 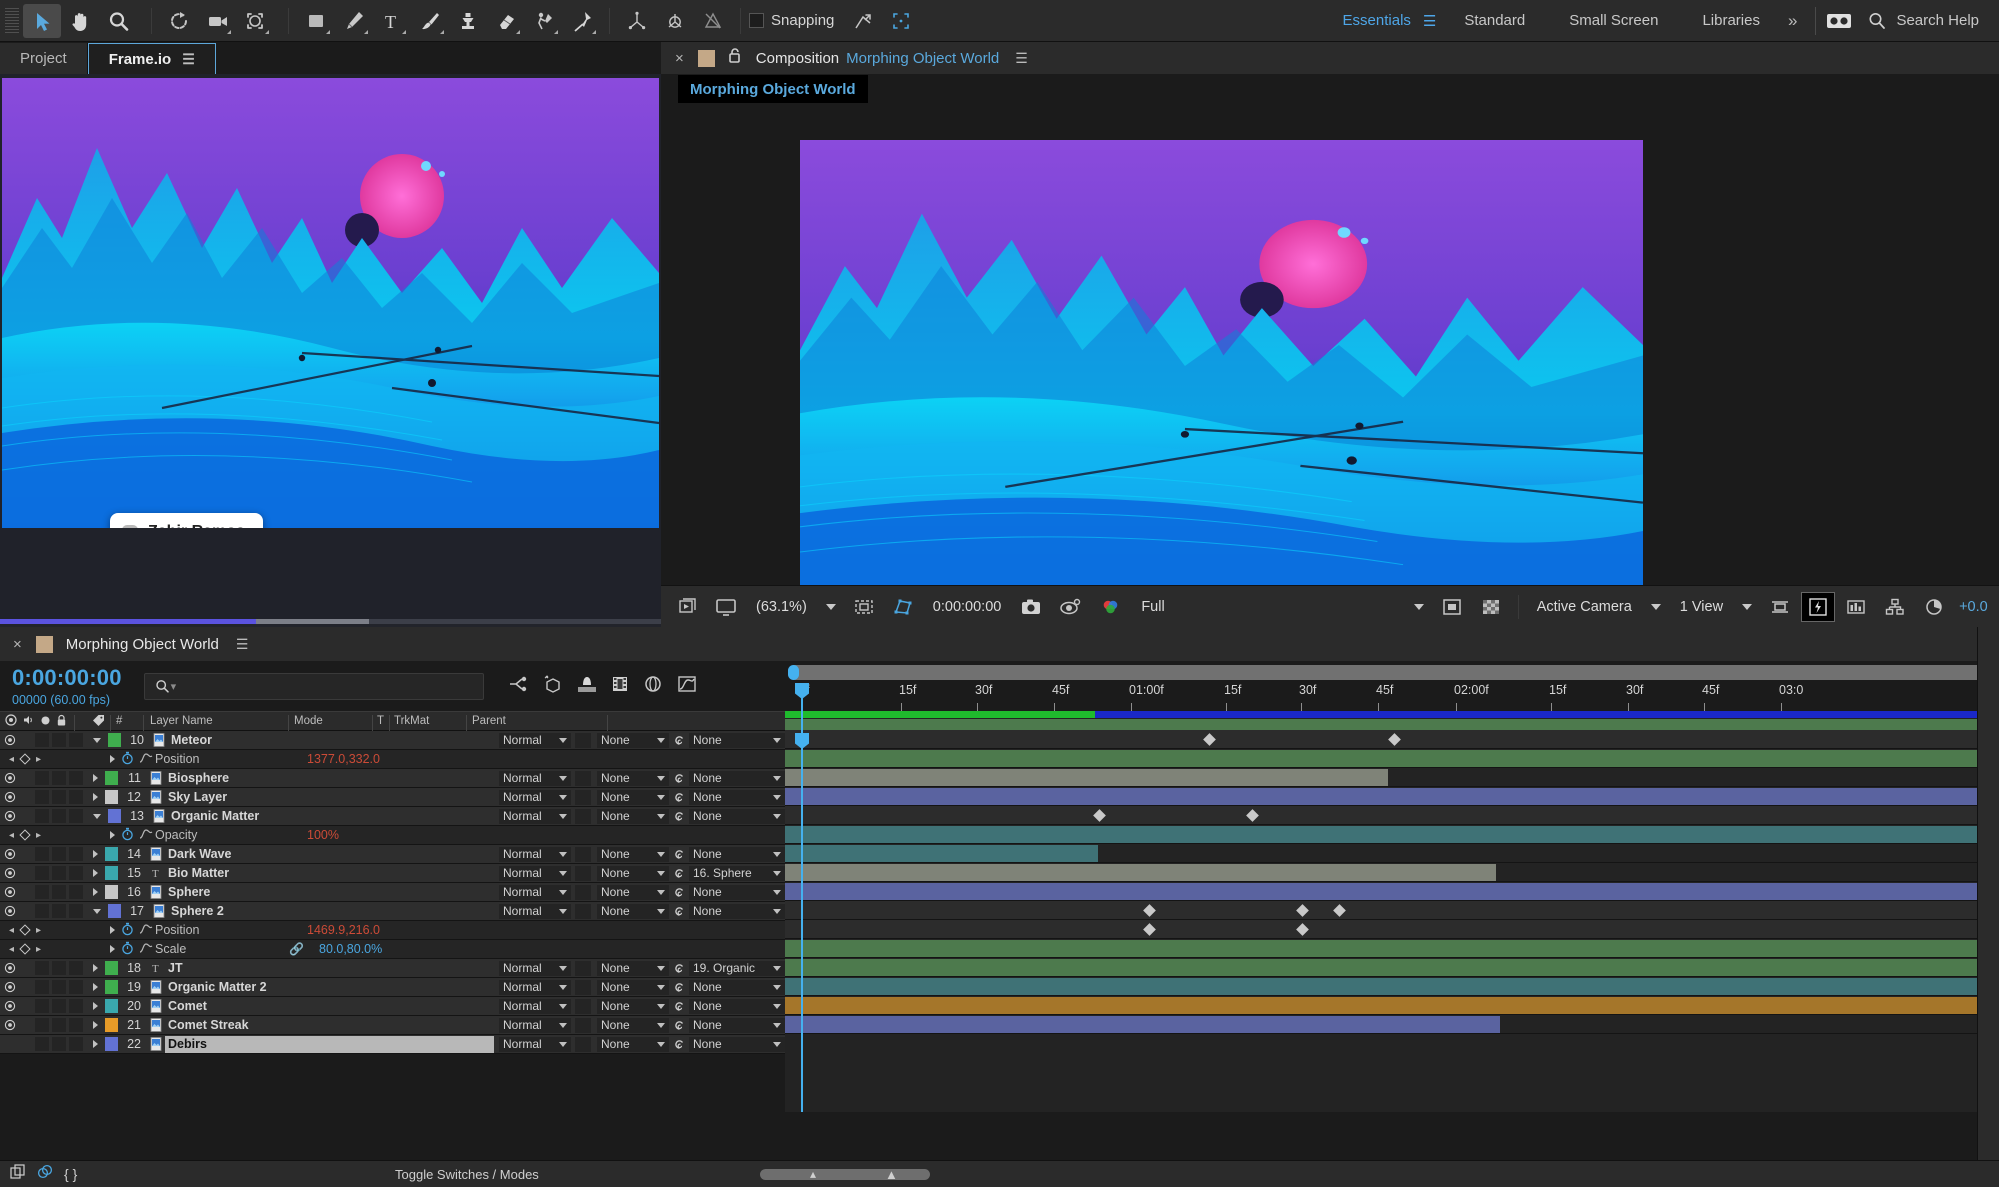 I want to click on timecode-display: 0:00:00:00 00000 (60.00 fps), so click(x=67, y=686).